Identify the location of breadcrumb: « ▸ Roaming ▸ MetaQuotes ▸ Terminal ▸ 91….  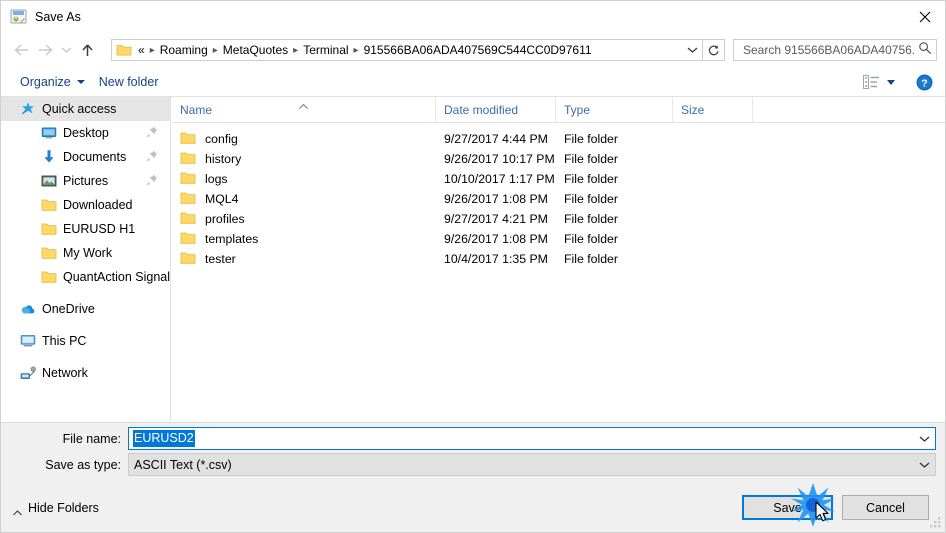
(408, 50).